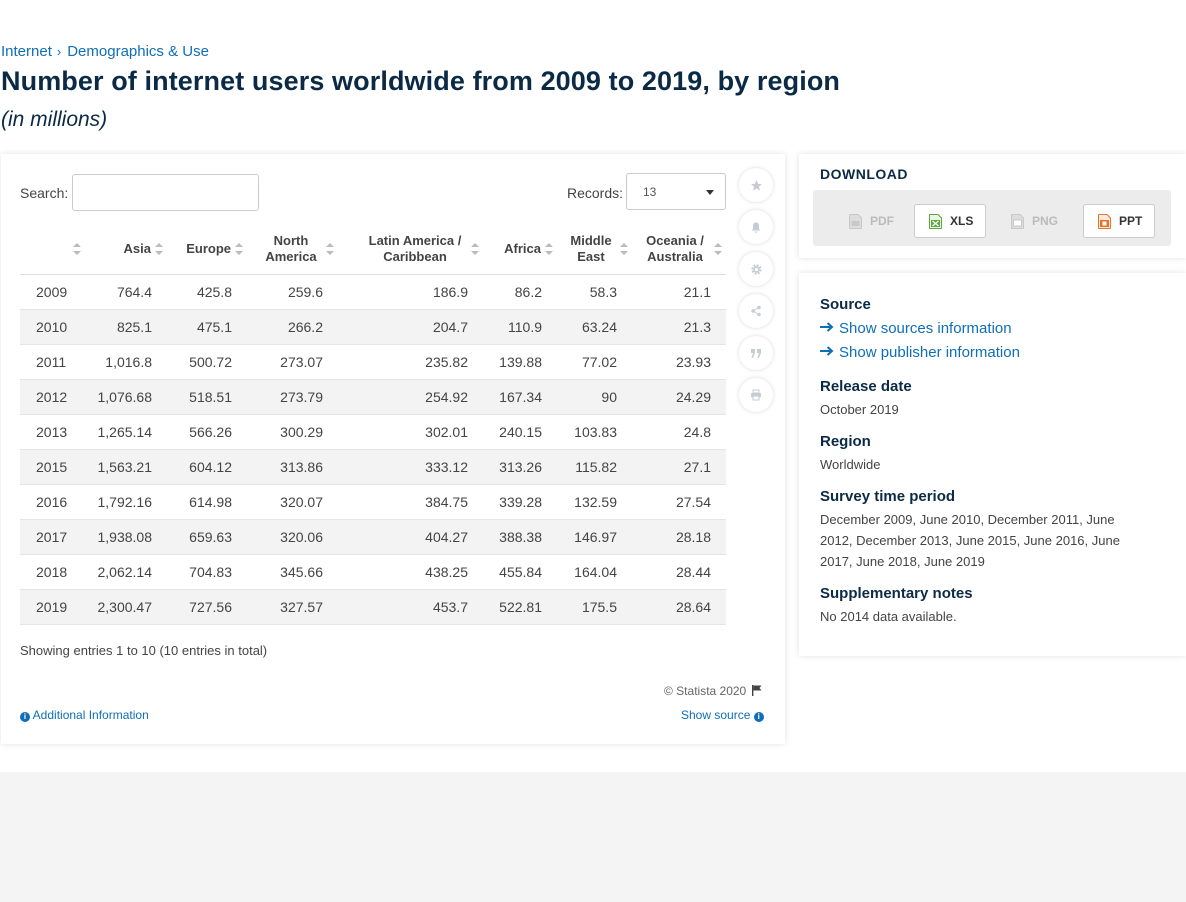 The height and width of the screenshot is (902, 1186). Describe the element at coordinates (756, 395) in the screenshot. I see `print-button` at that location.